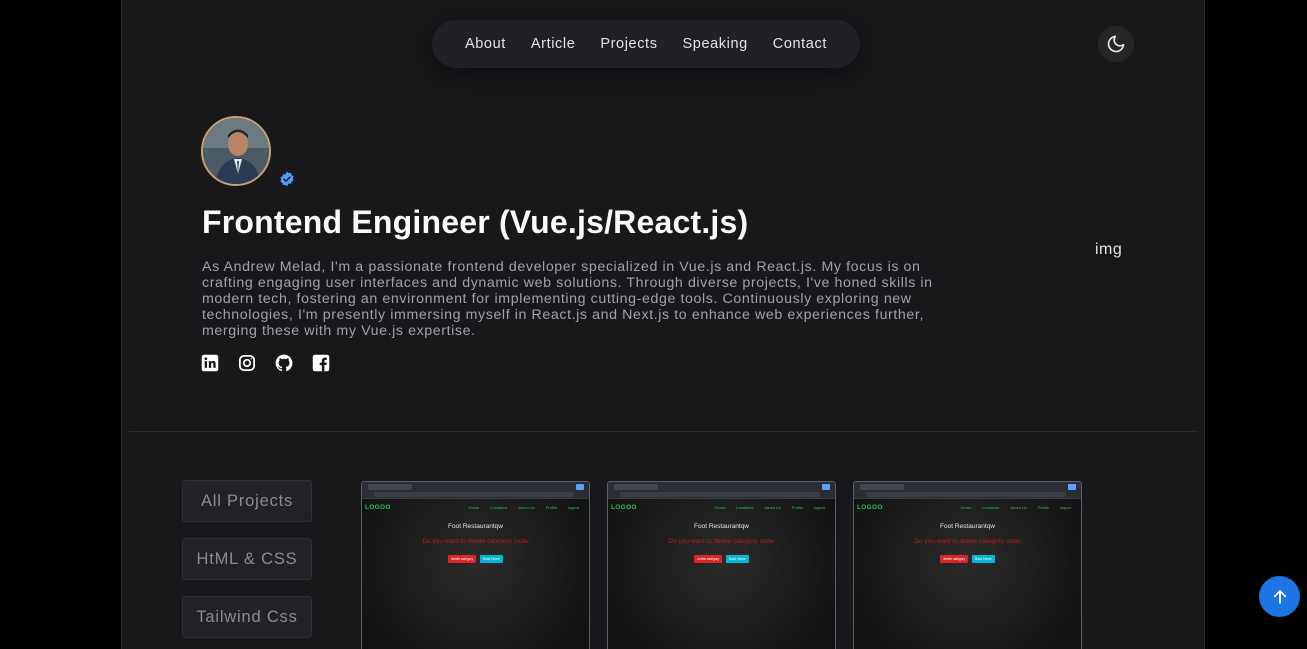 The image size is (1307, 649). What do you see at coordinates (485, 44) in the screenshot?
I see `nav-about: About` at bounding box center [485, 44].